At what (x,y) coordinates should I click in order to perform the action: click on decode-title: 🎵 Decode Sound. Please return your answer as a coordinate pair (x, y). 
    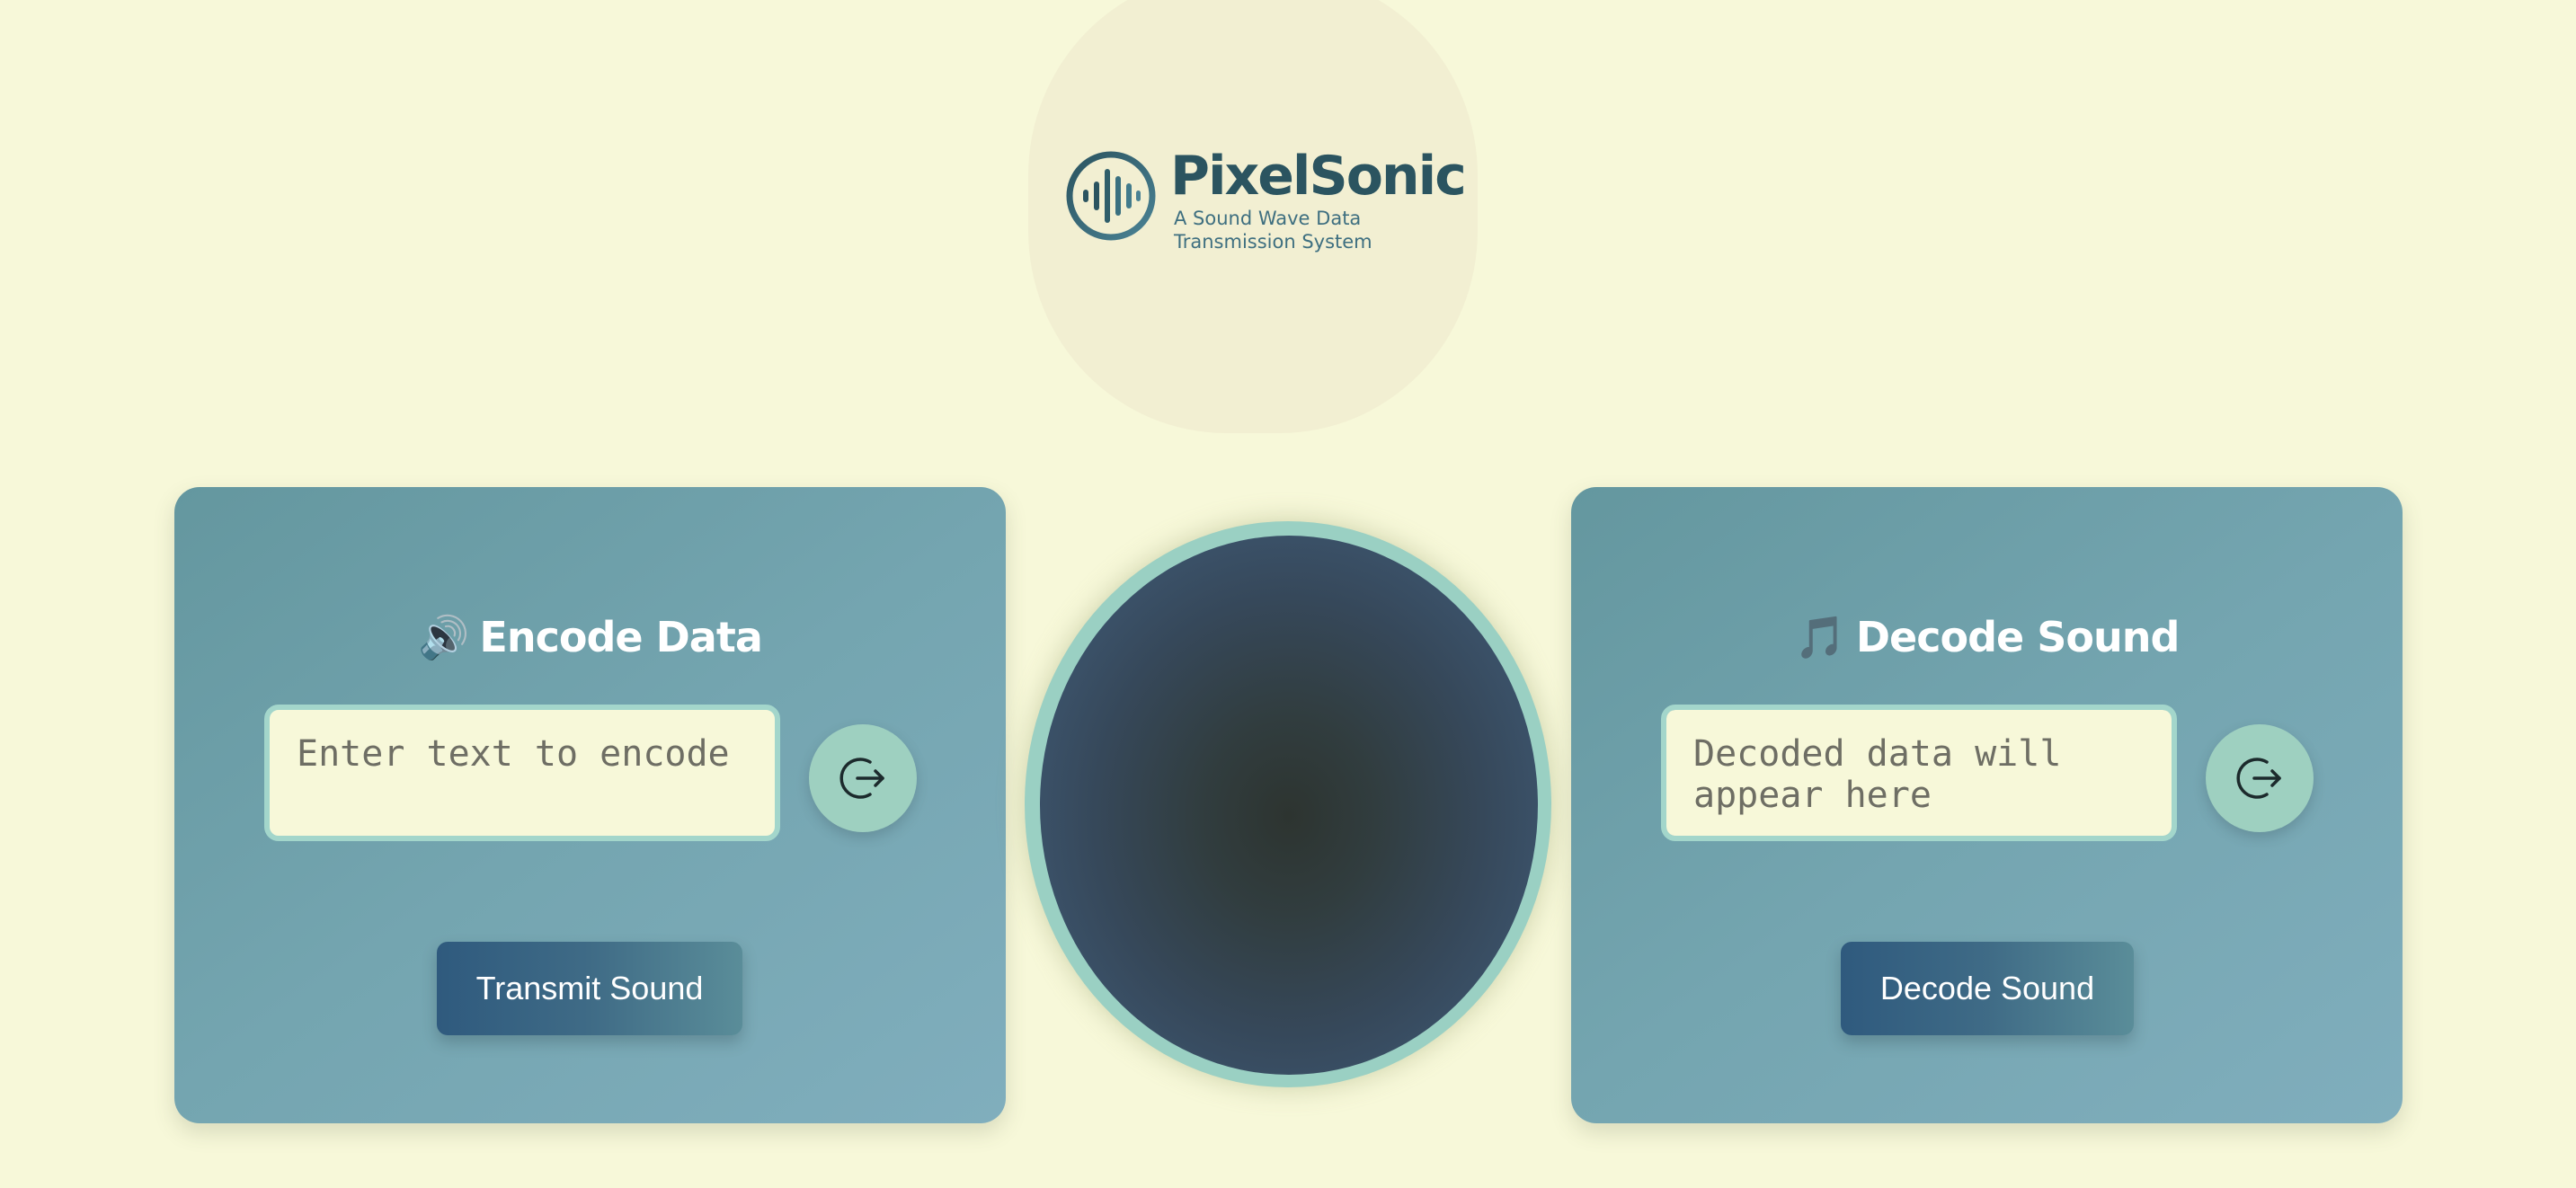
    Looking at the image, I should click on (1987, 637).